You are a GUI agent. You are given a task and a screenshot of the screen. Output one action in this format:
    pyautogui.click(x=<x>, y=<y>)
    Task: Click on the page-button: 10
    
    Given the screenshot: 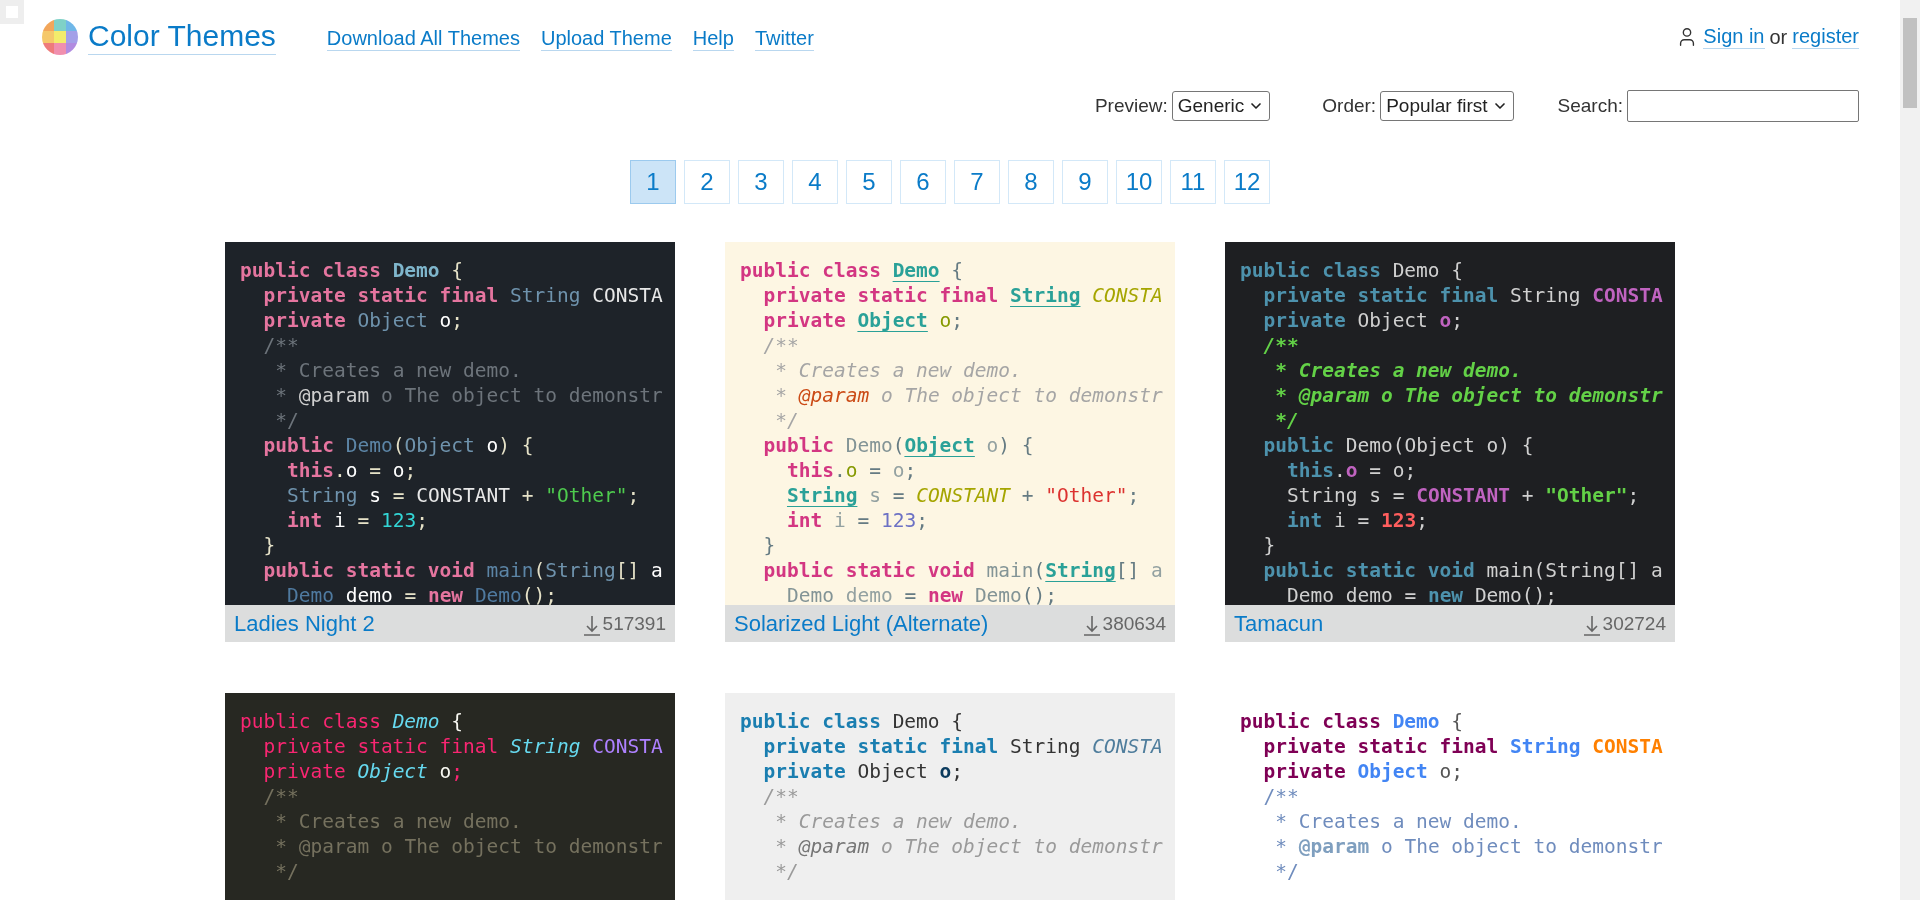 What is the action you would take?
    pyautogui.click(x=1139, y=182)
    